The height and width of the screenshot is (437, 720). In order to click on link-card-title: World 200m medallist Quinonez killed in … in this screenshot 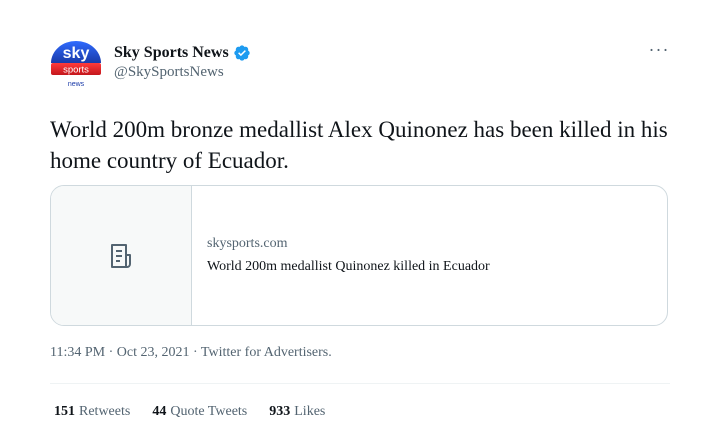, I will do `click(348, 266)`.